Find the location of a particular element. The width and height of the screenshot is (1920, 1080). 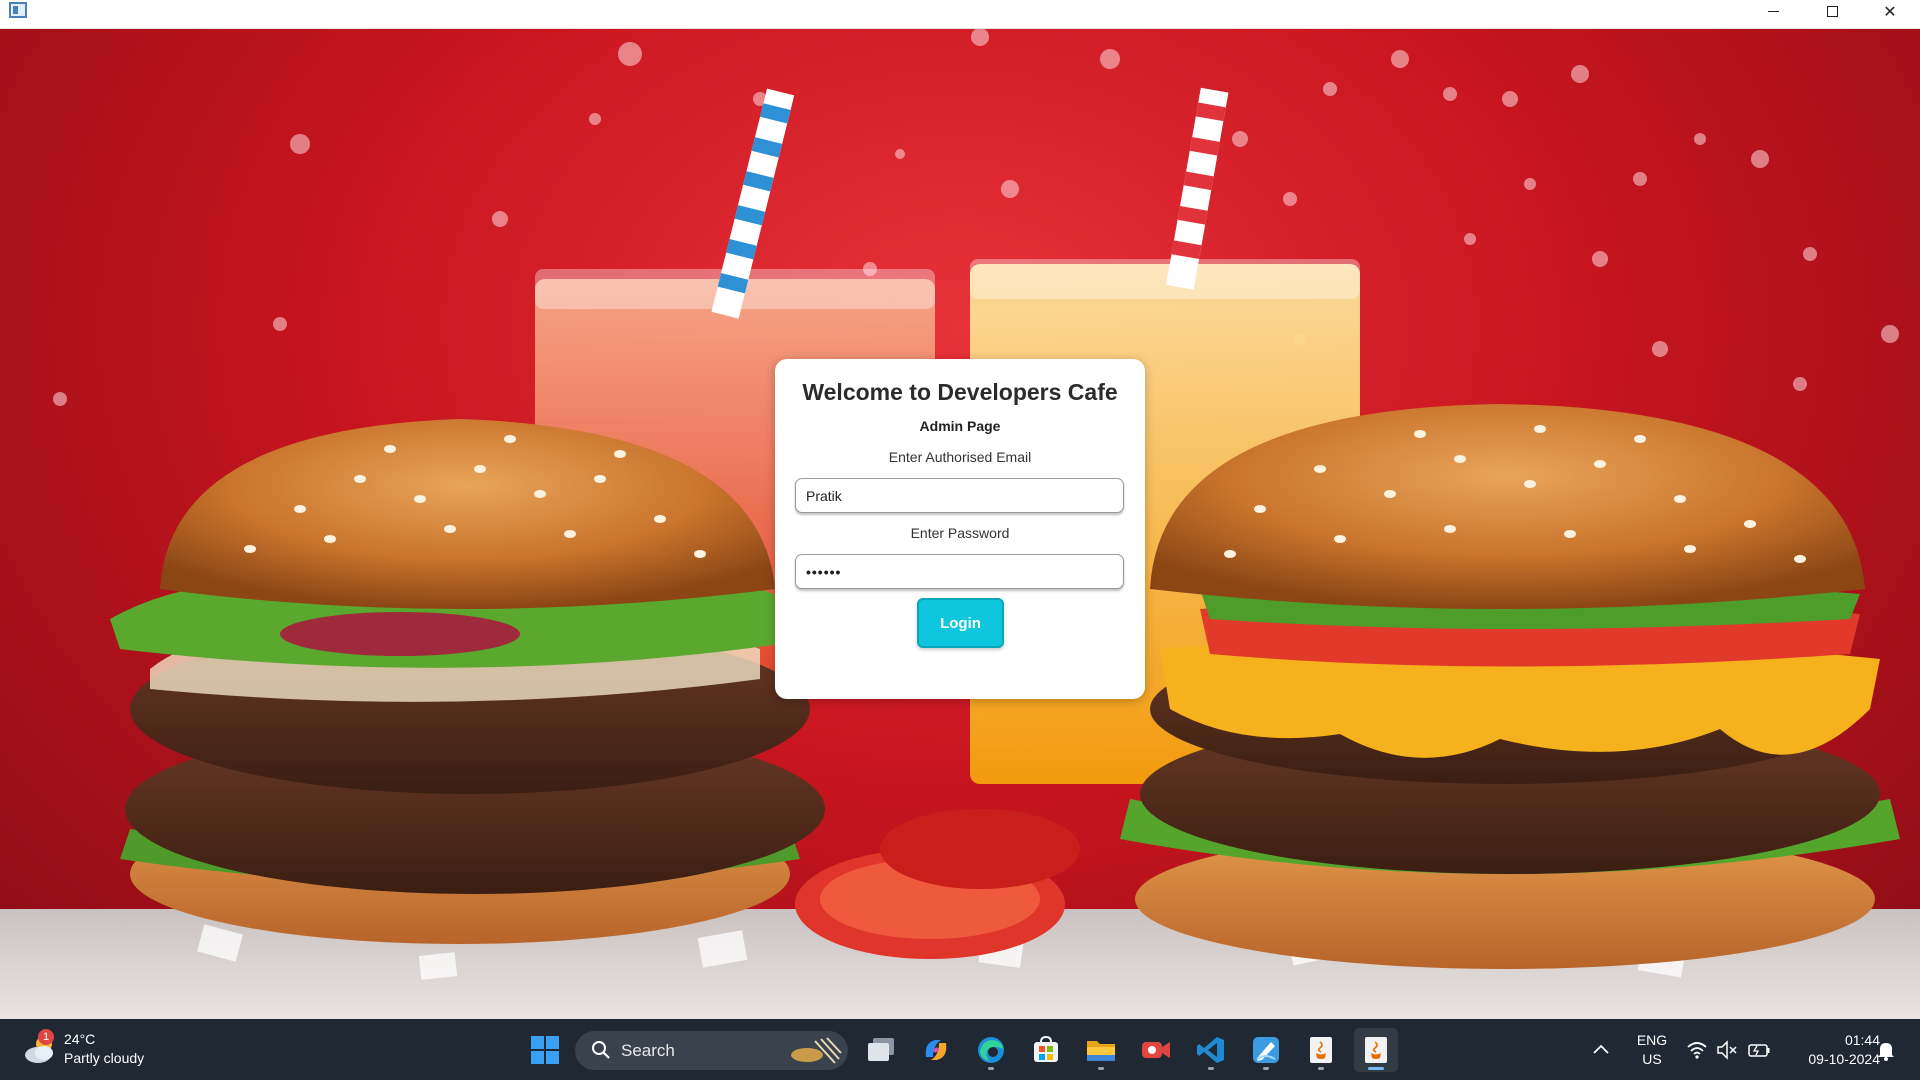

camera-app-icon is located at coordinates (1156, 1050).